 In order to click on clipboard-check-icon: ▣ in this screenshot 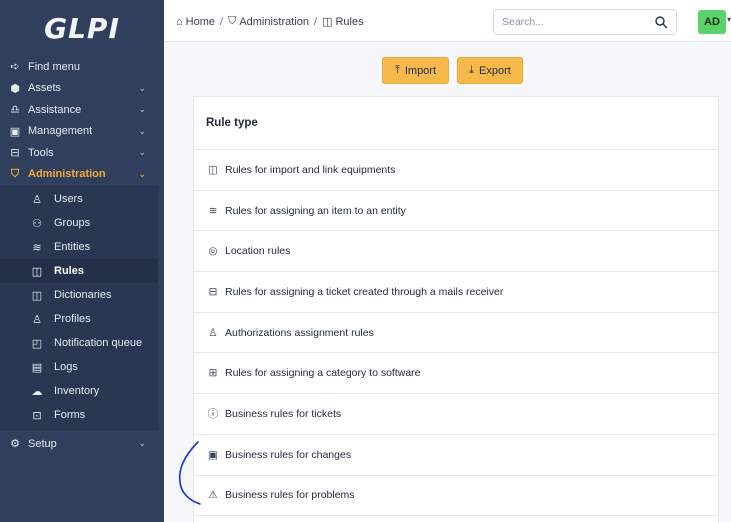, I will do `click(213, 454)`.